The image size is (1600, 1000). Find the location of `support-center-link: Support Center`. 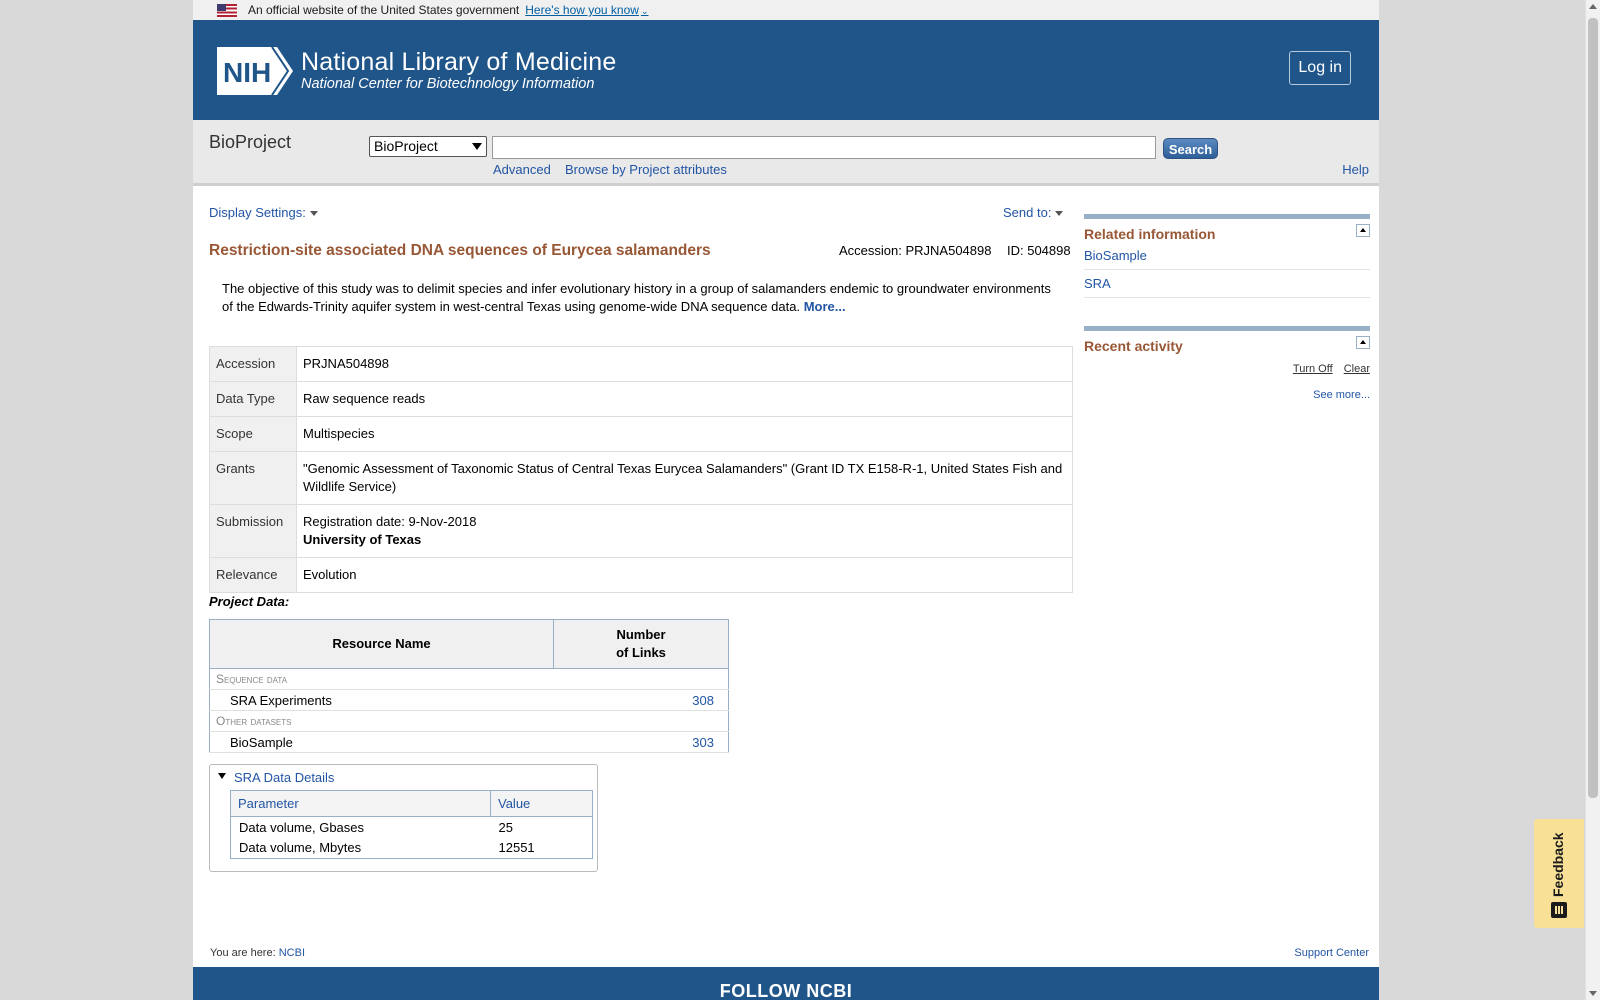

support-center-link: Support Center is located at coordinates (1331, 953).